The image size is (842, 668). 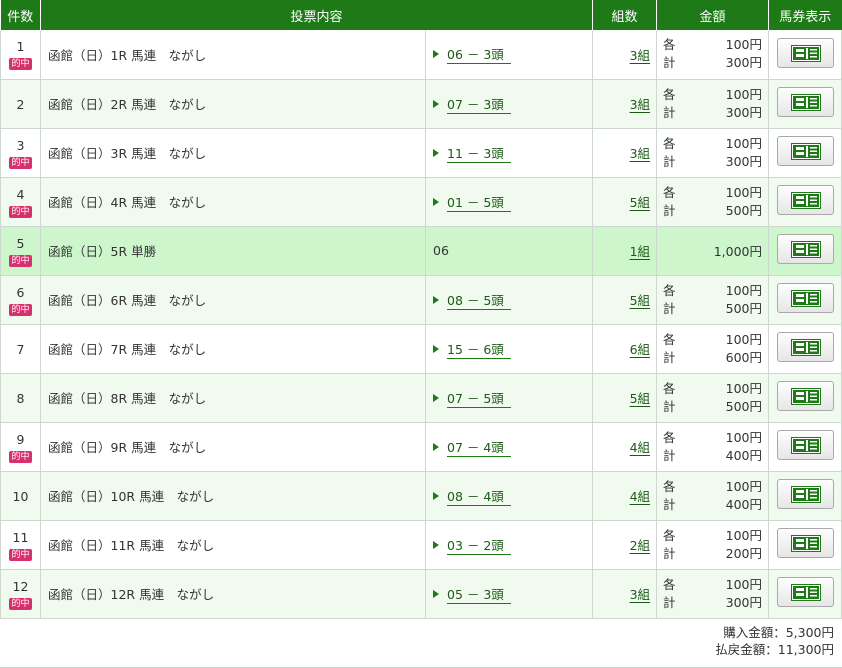 I want to click on bet-detail-cell: 01 － 5頭, so click(x=509, y=202).